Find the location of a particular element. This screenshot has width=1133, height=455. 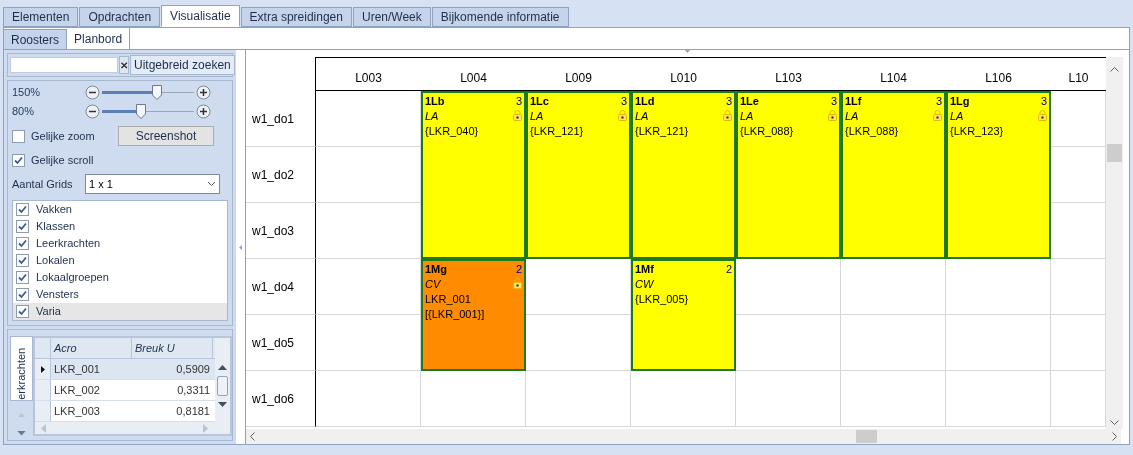

tab: Extra spreidingen is located at coordinates (296, 17).